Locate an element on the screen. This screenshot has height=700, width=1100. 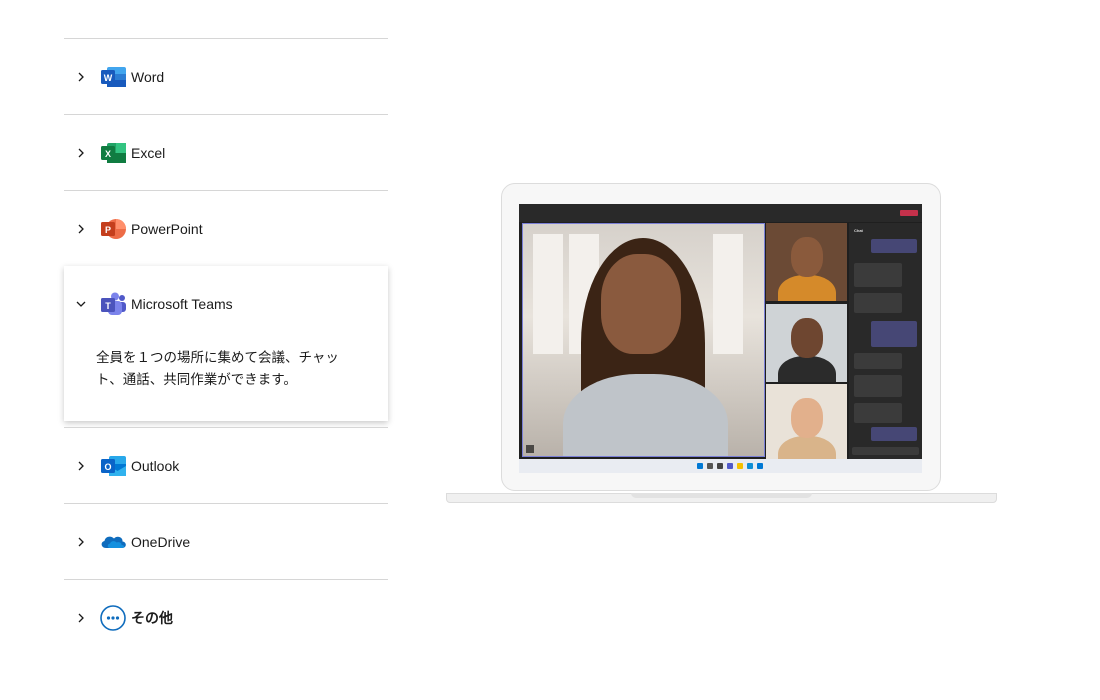
teams-taskbar-icon is located at coordinates (730, 466).